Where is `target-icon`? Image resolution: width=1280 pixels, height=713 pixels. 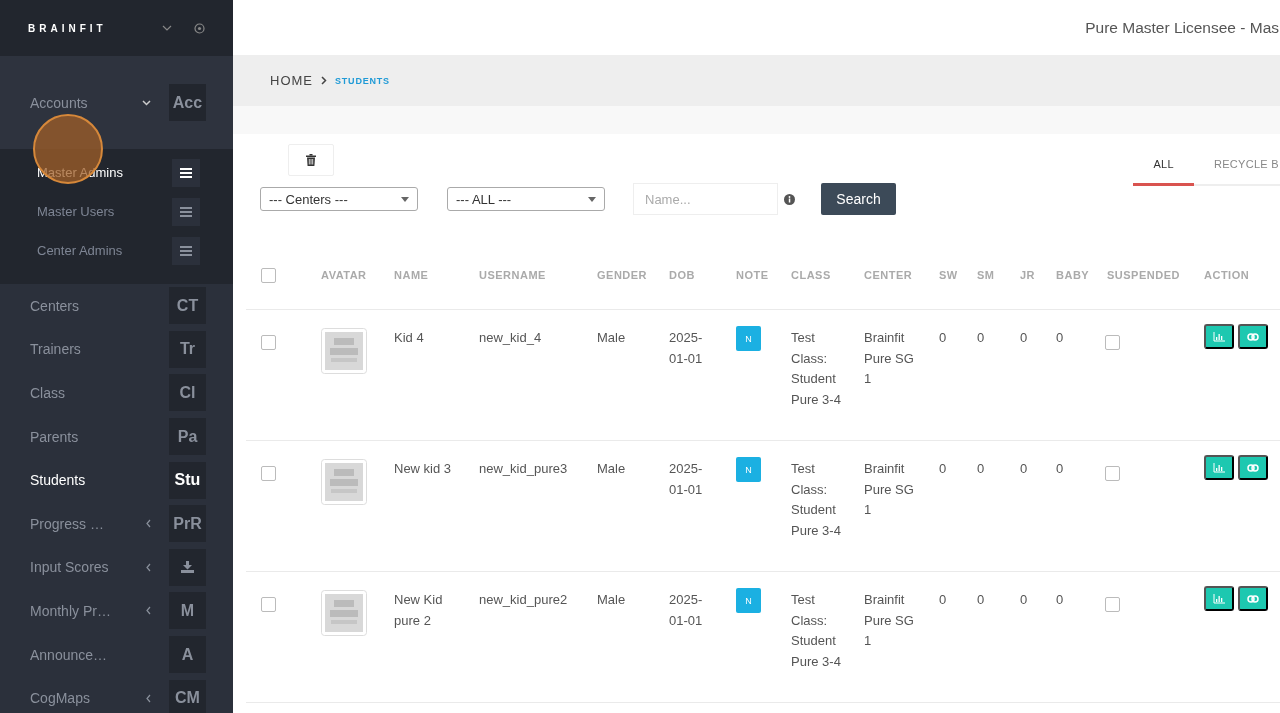
target-icon is located at coordinates (199, 28).